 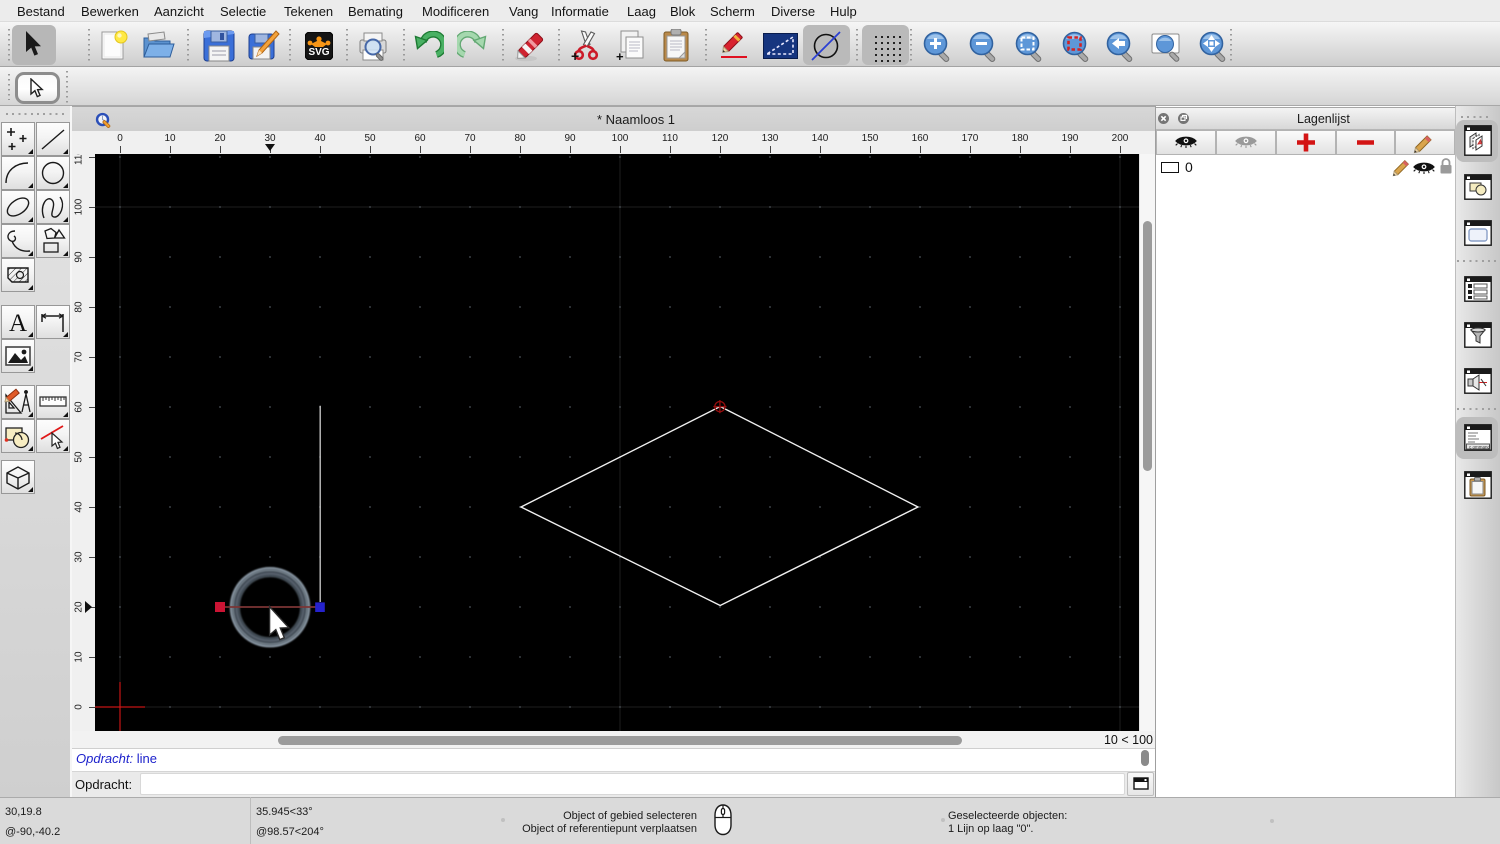 What do you see at coordinates (1480, 446) in the screenshot?
I see `svg-text: c ommand` at bounding box center [1480, 446].